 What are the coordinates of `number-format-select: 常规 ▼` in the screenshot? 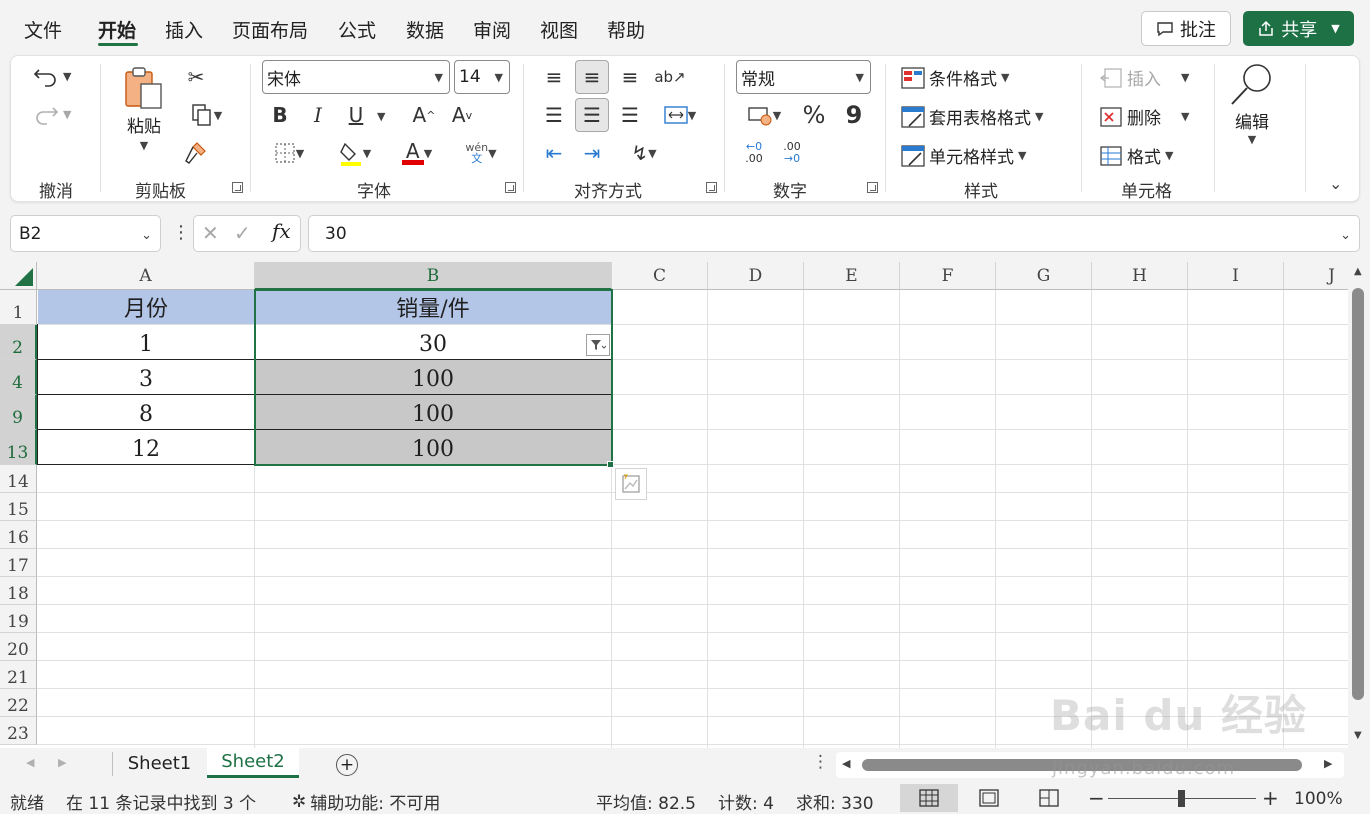 It's located at (803, 77).